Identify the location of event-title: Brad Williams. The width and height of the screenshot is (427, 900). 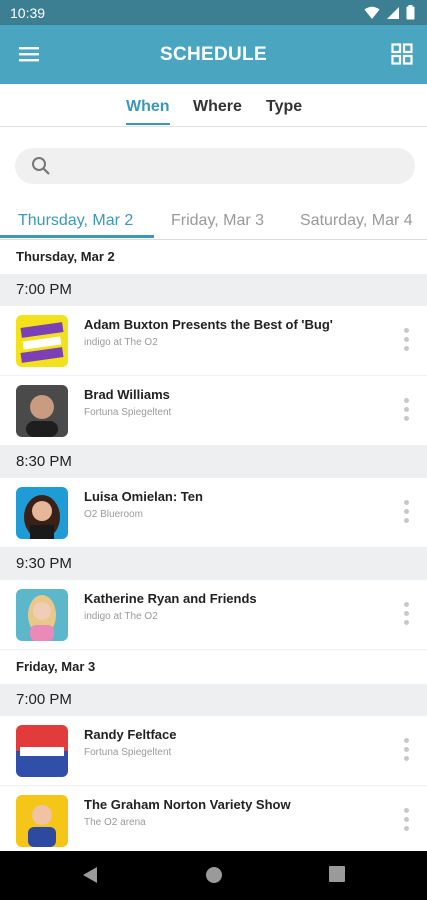
(127, 394).